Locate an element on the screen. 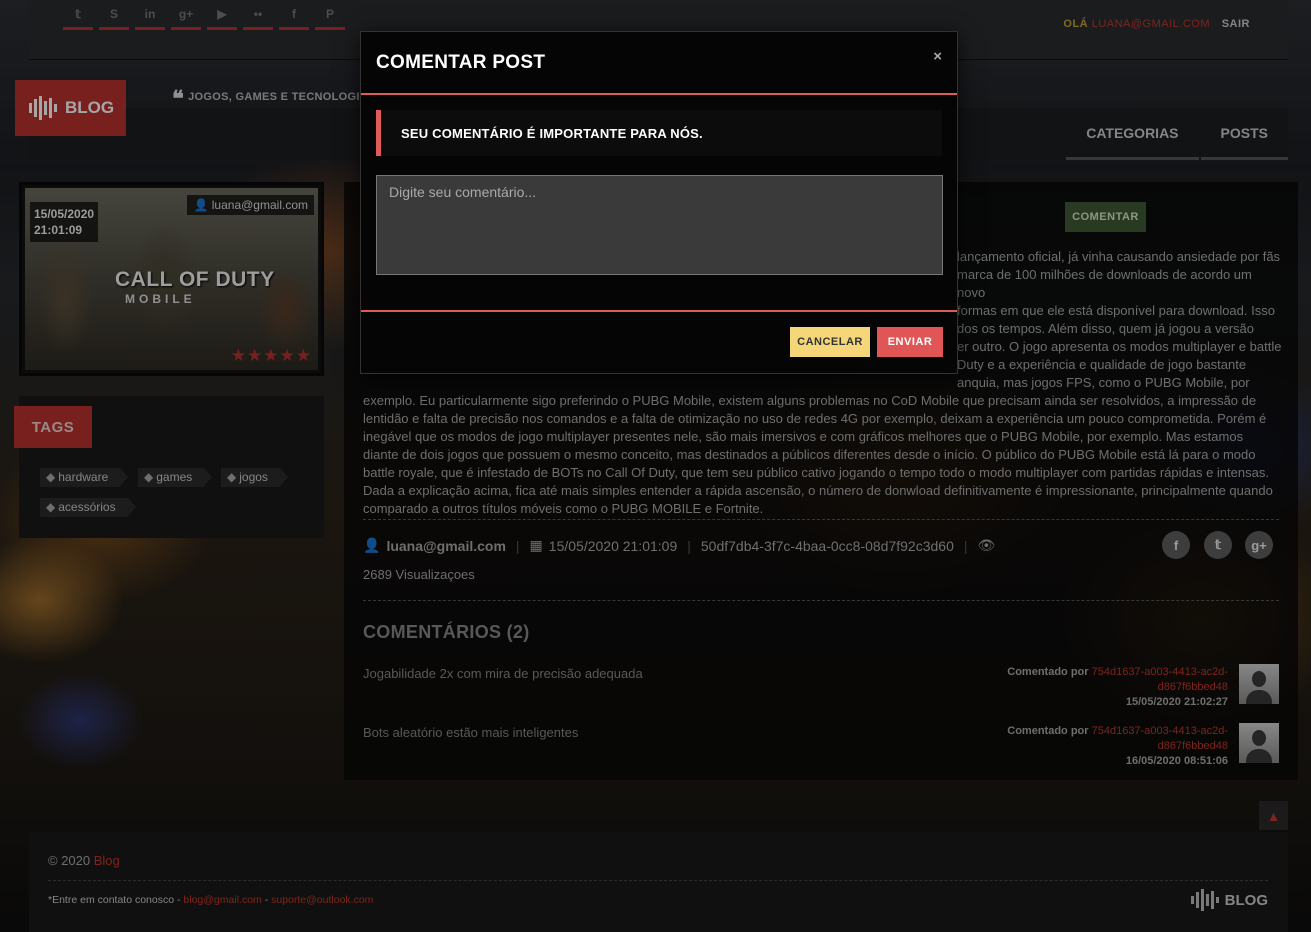 The width and height of the screenshot is (1311, 932). comment-textarea is located at coordinates (659, 225).